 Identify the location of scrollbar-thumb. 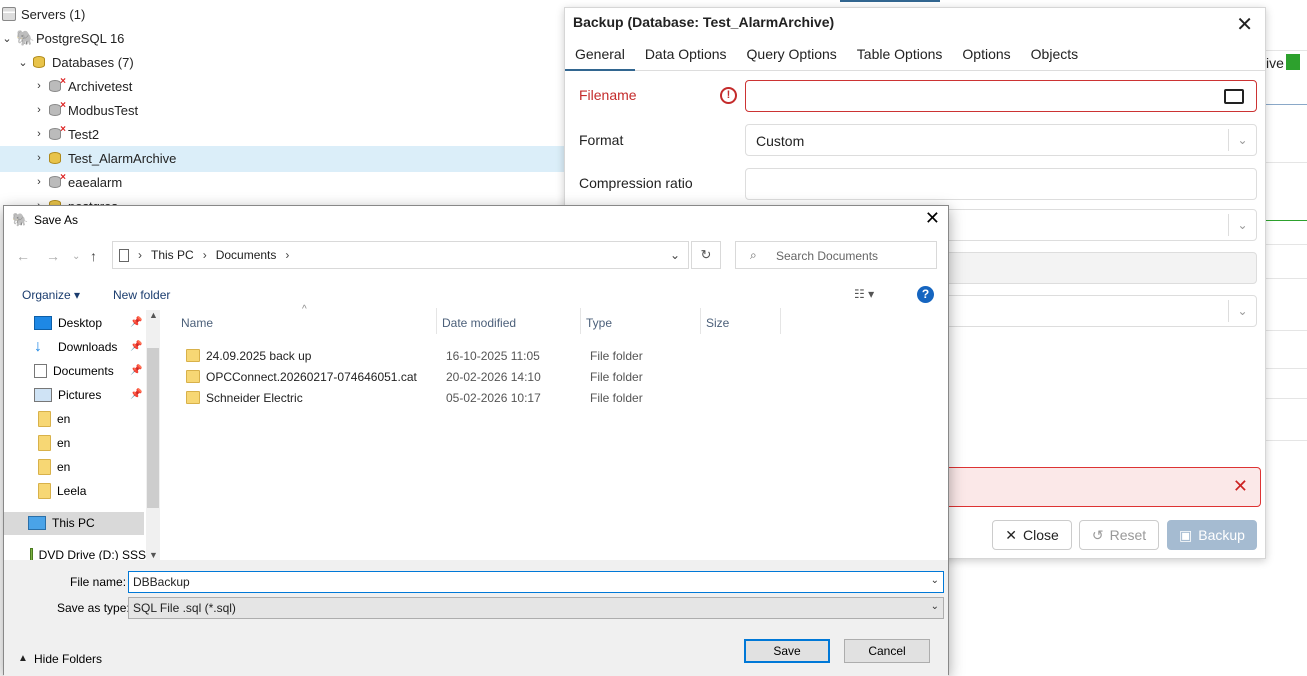
(153, 428).